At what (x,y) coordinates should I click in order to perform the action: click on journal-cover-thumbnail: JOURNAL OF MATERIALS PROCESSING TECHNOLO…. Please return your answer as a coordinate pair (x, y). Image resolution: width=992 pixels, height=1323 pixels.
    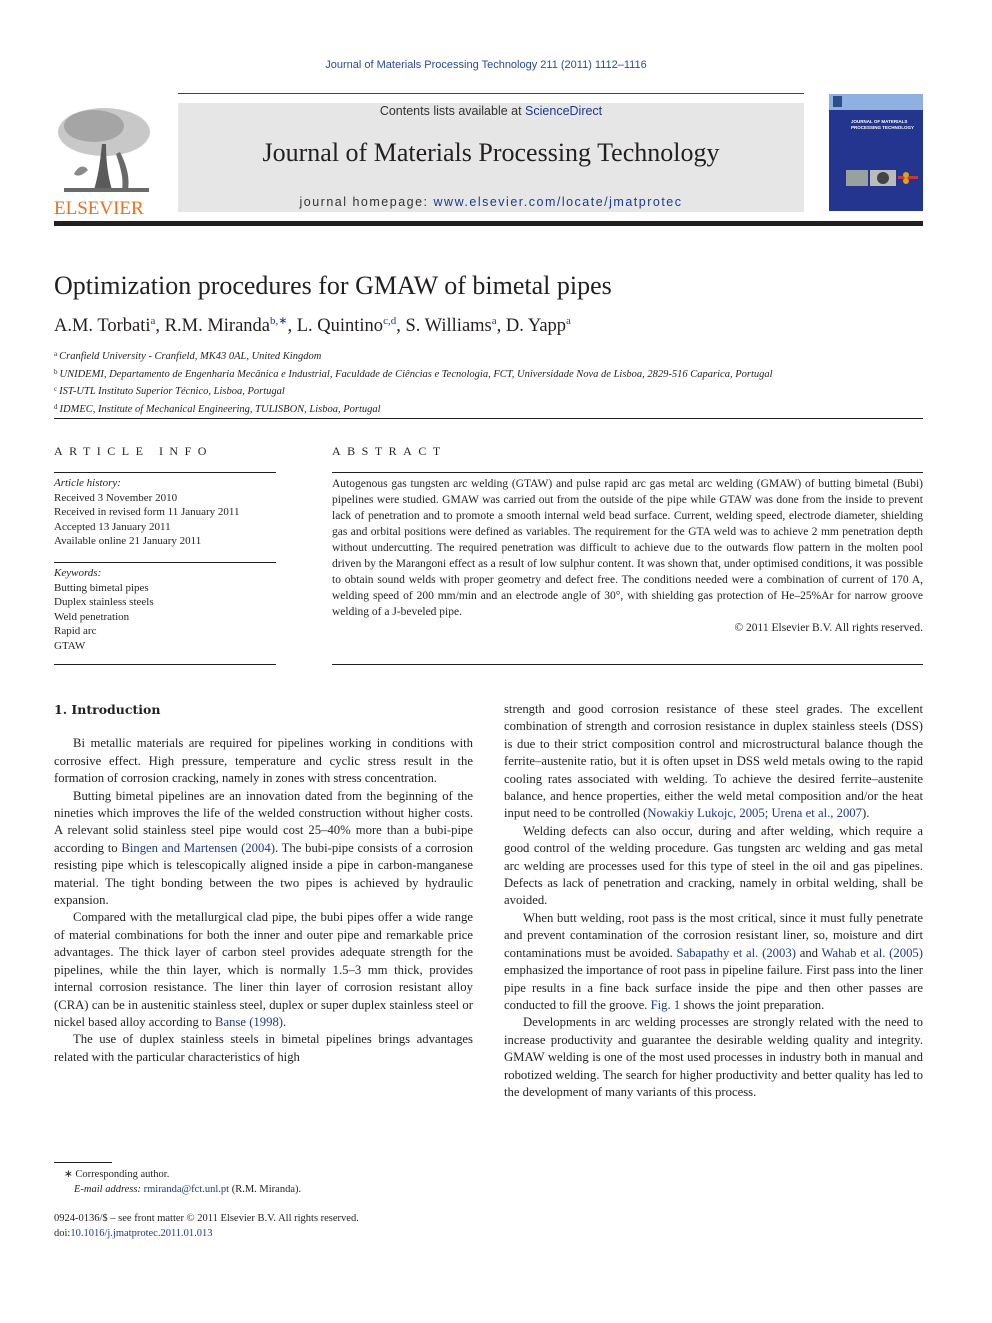
    Looking at the image, I should click on (876, 152).